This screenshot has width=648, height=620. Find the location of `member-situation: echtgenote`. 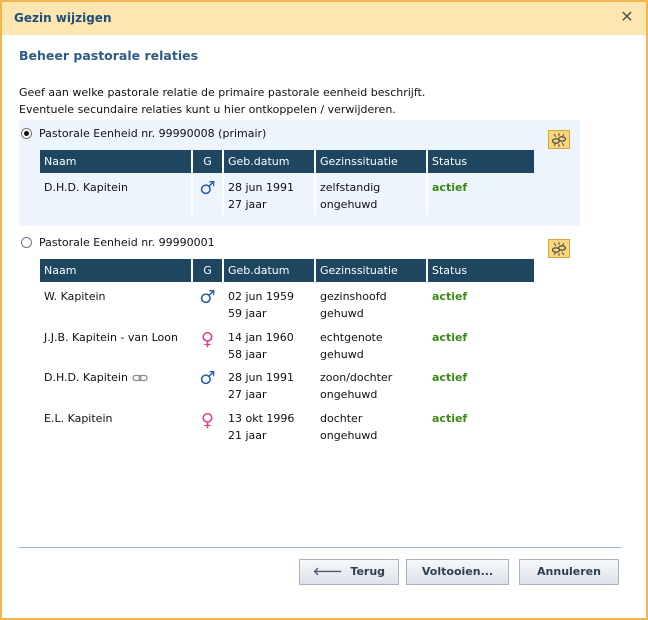

member-situation: echtgenote is located at coordinates (351, 337).